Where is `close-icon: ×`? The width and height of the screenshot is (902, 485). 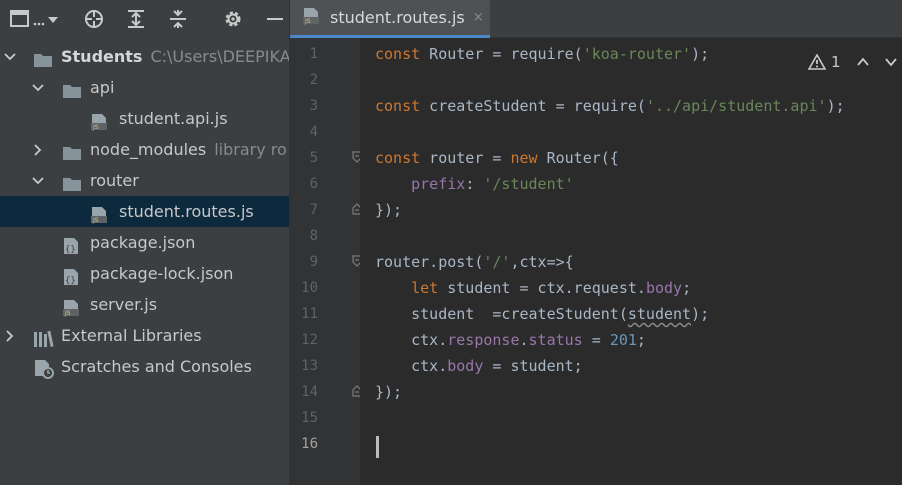
close-icon: × is located at coordinates (478, 17).